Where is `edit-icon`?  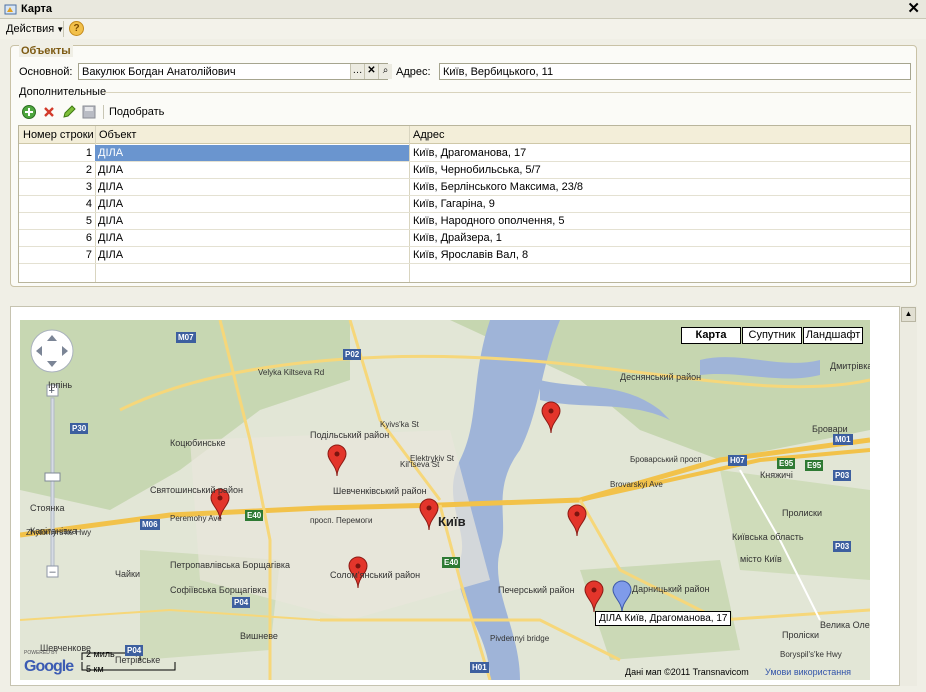 edit-icon is located at coordinates (69, 112).